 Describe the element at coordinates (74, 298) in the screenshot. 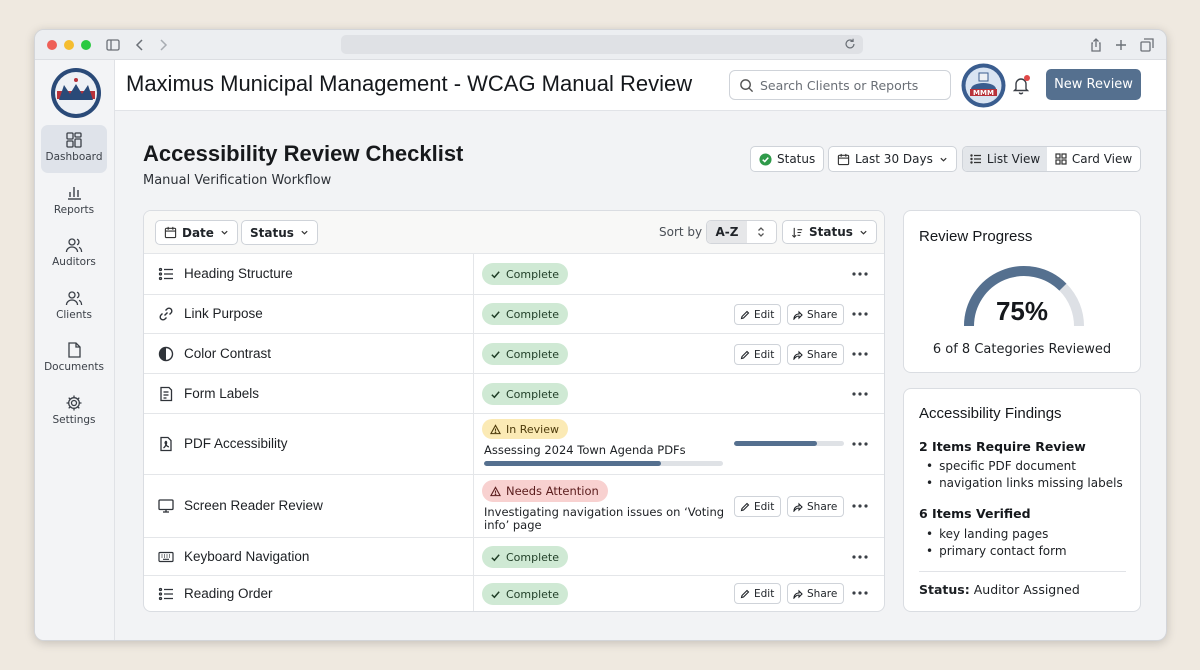

I see `user-group-icon` at that location.